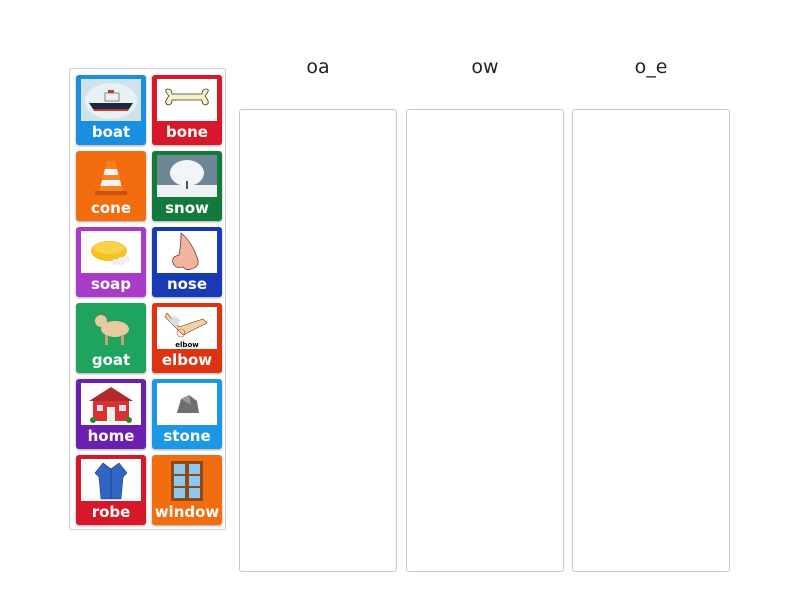  I want to click on card-label: bone, so click(187, 132).